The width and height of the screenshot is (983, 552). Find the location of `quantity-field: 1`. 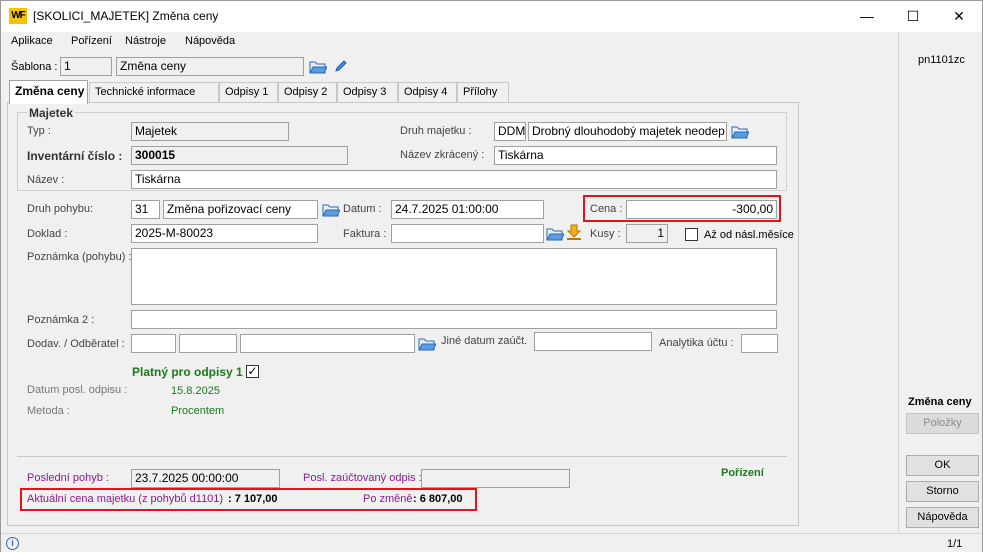

quantity-field: 1 is located at coordinates (647, 233).